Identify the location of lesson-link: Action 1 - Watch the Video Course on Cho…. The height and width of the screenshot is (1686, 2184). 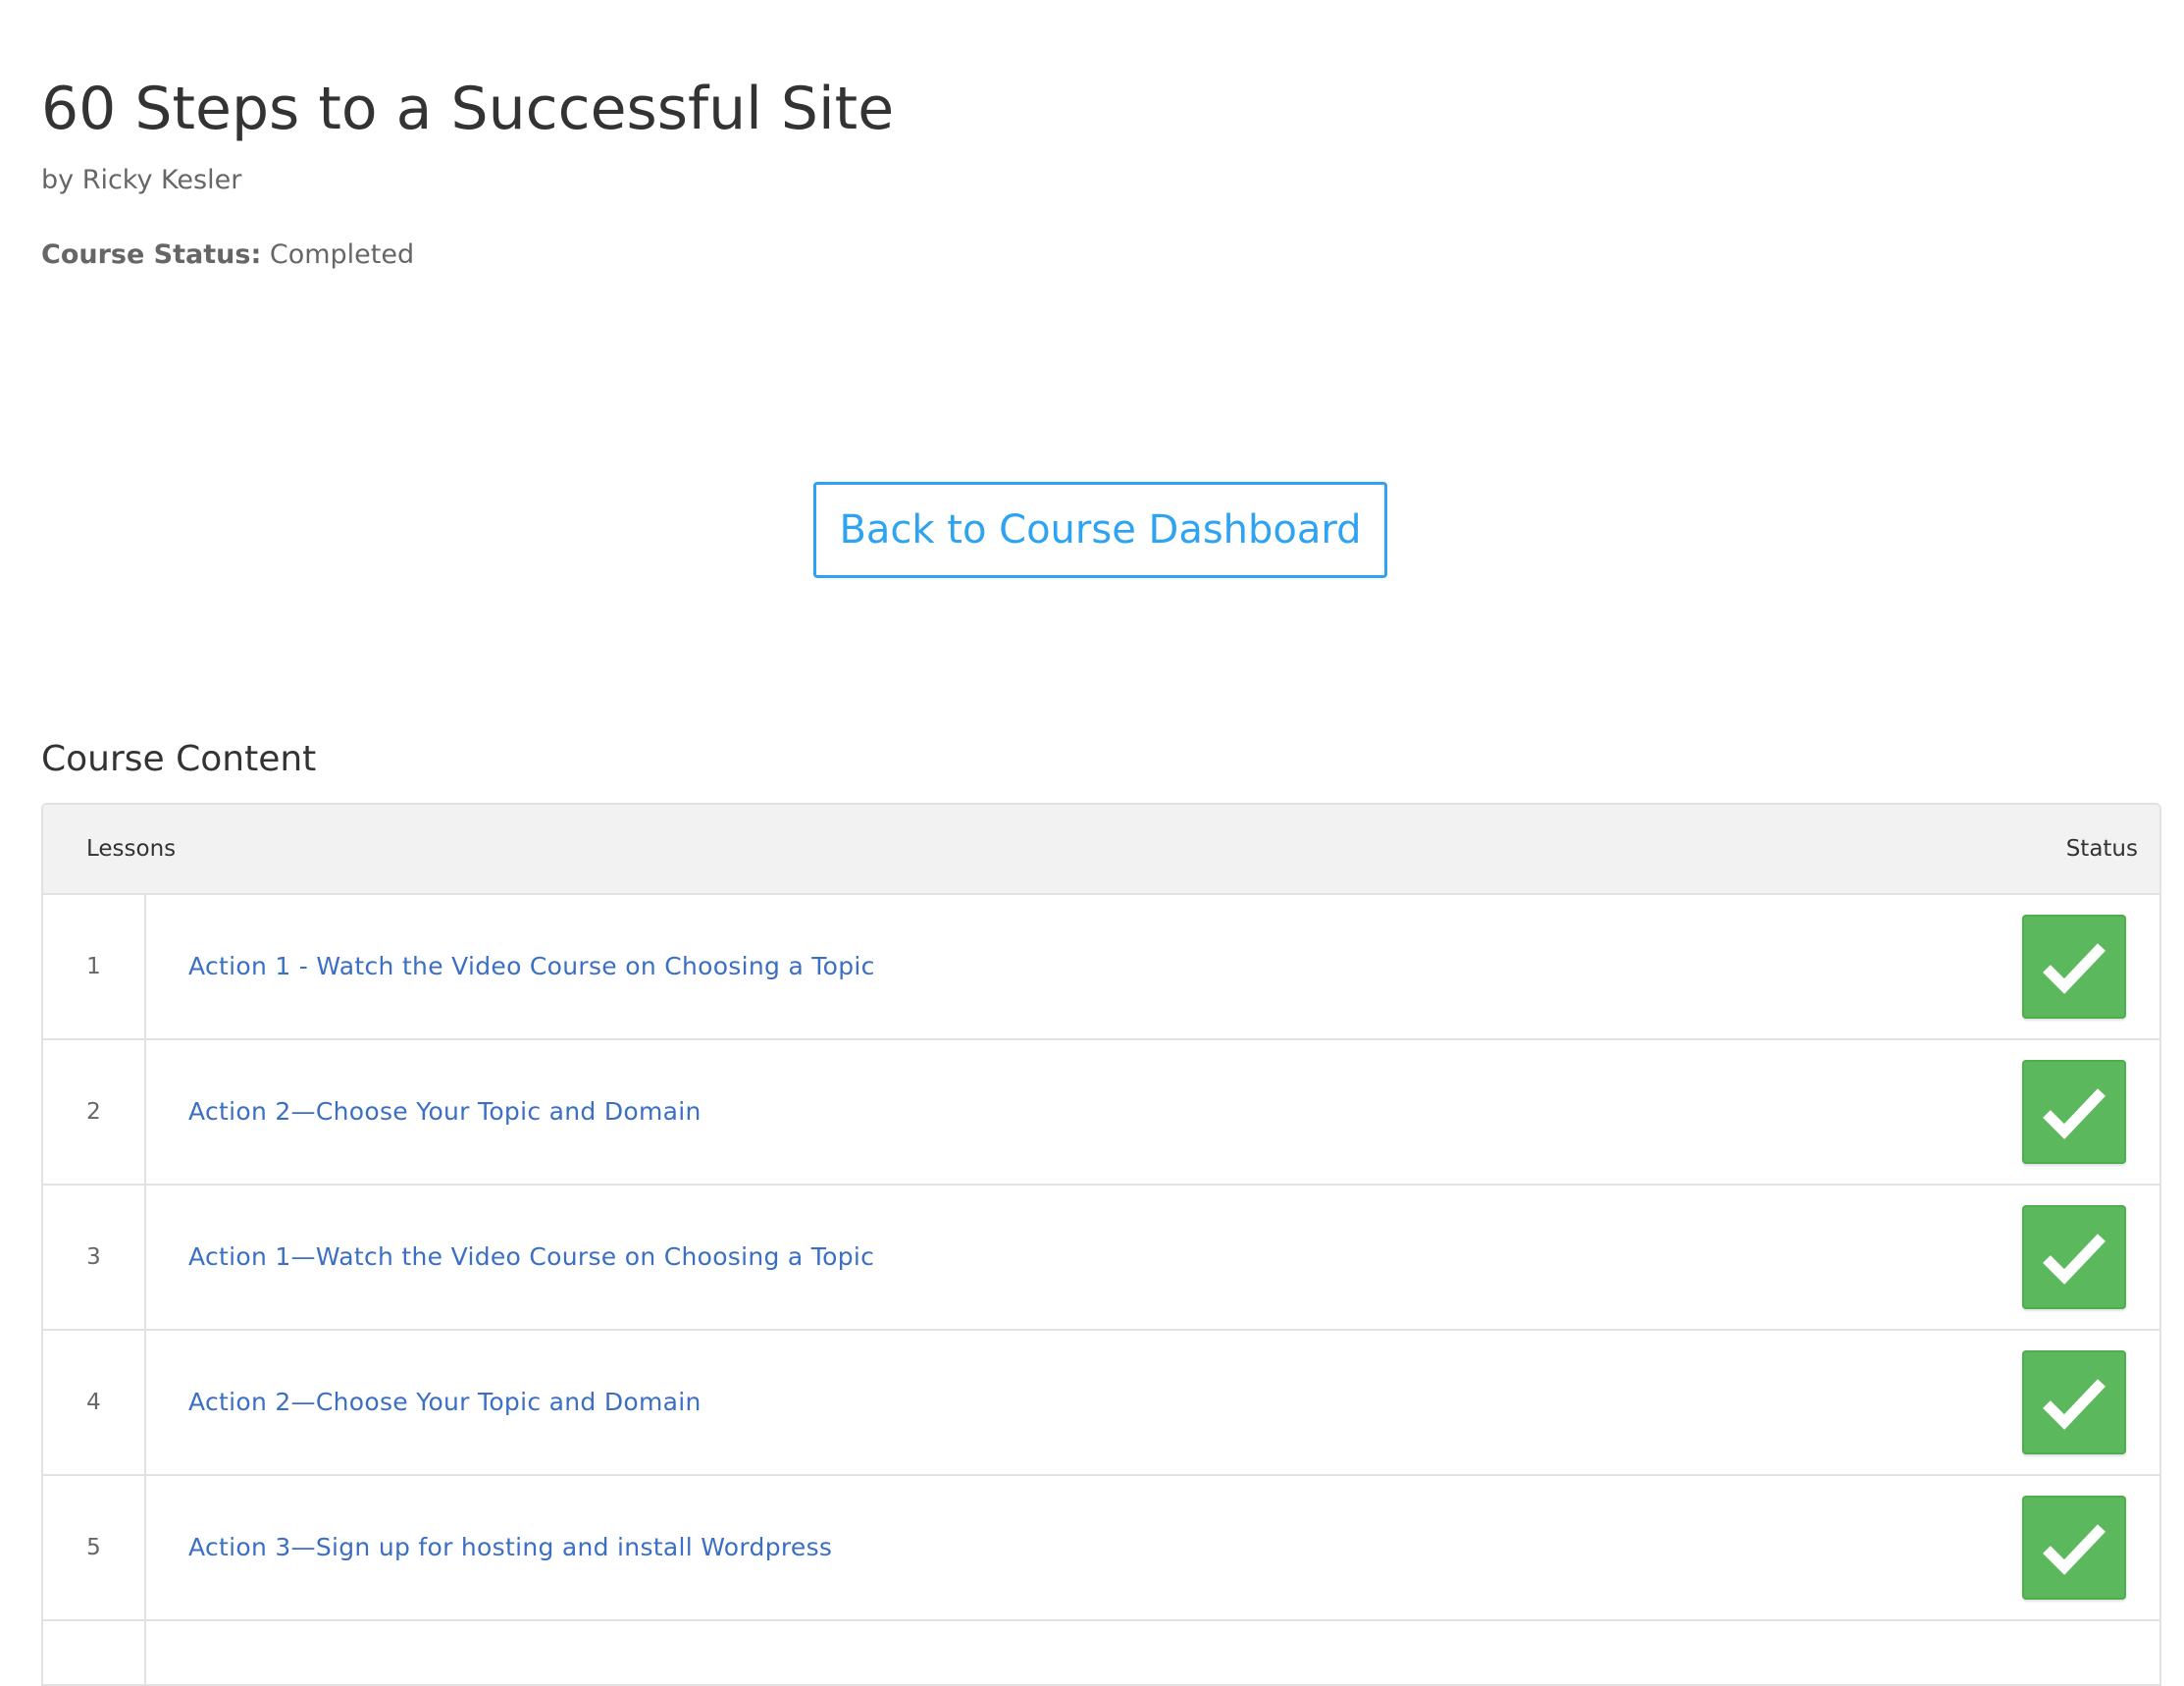
(531, 966).